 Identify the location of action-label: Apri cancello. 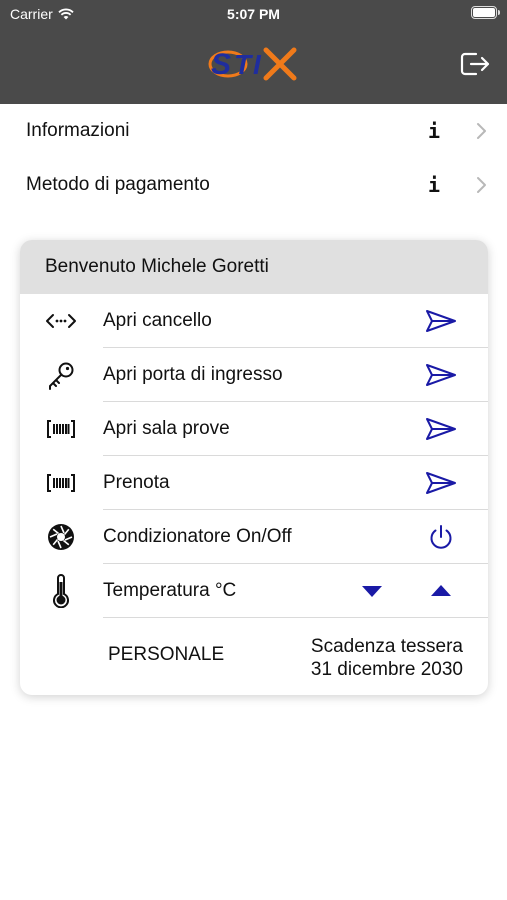
(157, 320).